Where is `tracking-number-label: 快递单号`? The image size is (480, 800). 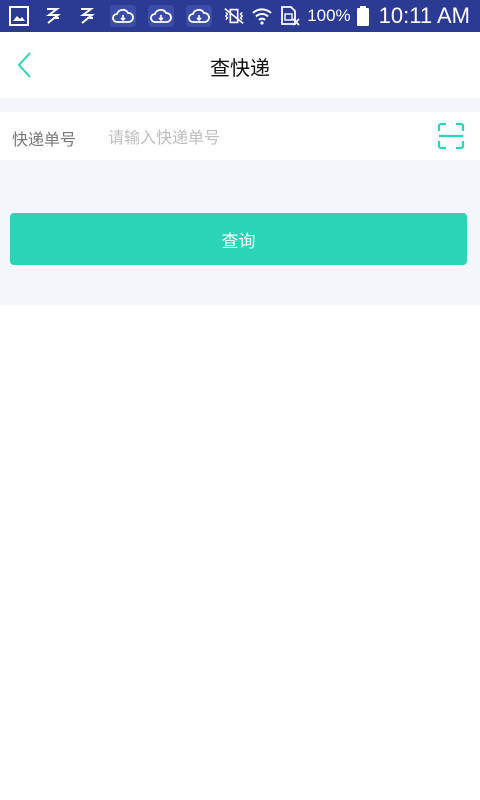
tracking-number-label: 快递单号 is located at coordinates (44, 139).